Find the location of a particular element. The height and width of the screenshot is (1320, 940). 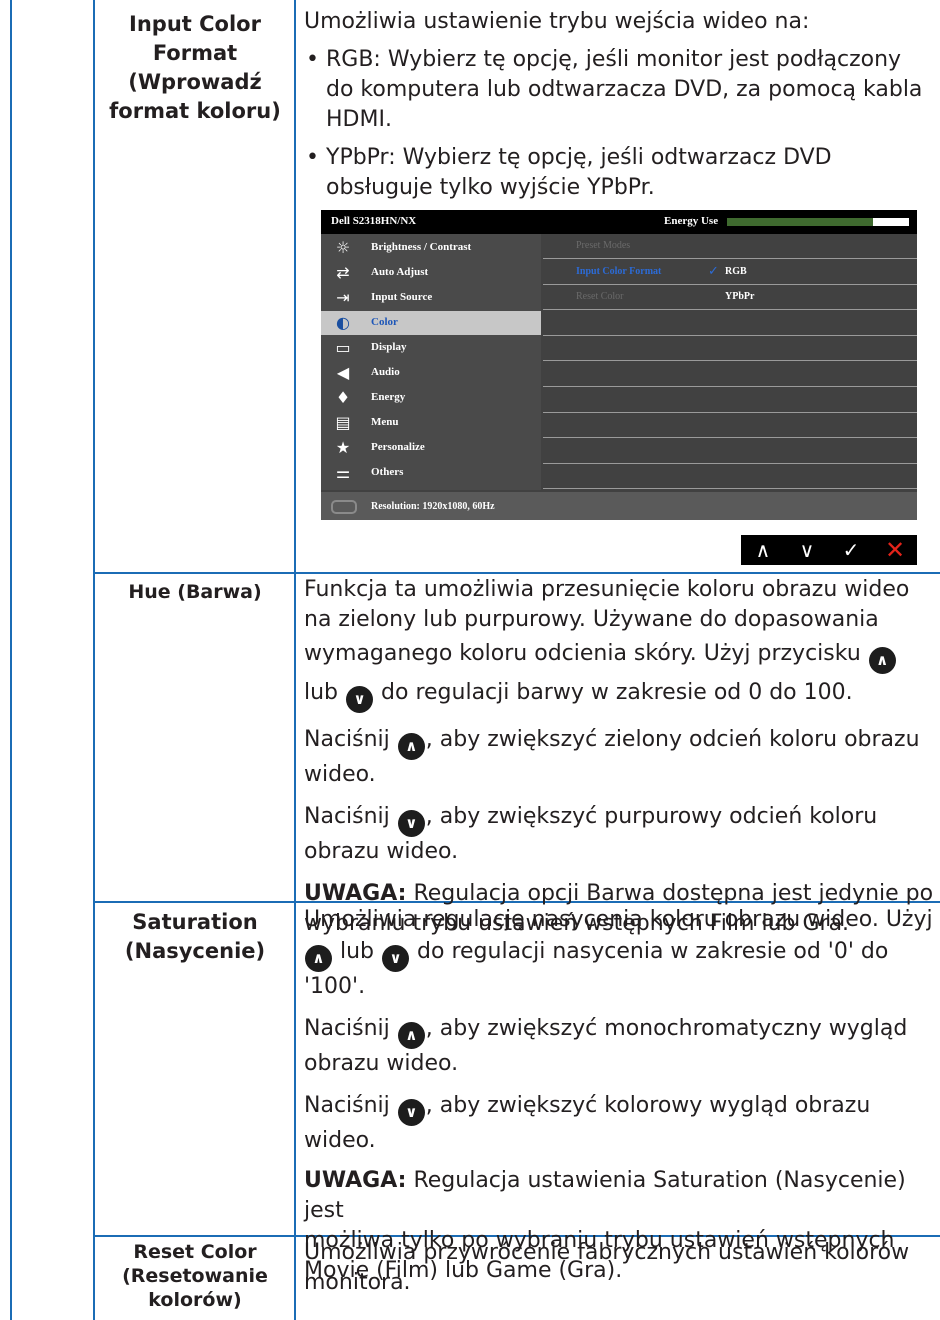

osd-title-bar: Dell S2318HN/NX Energy Use is located at coordinates (619, 222).